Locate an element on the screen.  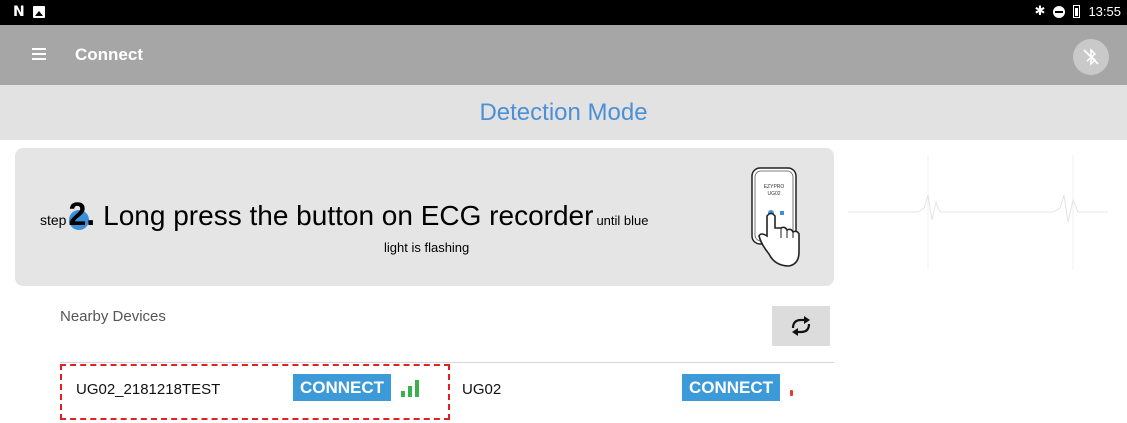
nearby-devices-label: Nearby Devices is located at coordinates (113, 316).